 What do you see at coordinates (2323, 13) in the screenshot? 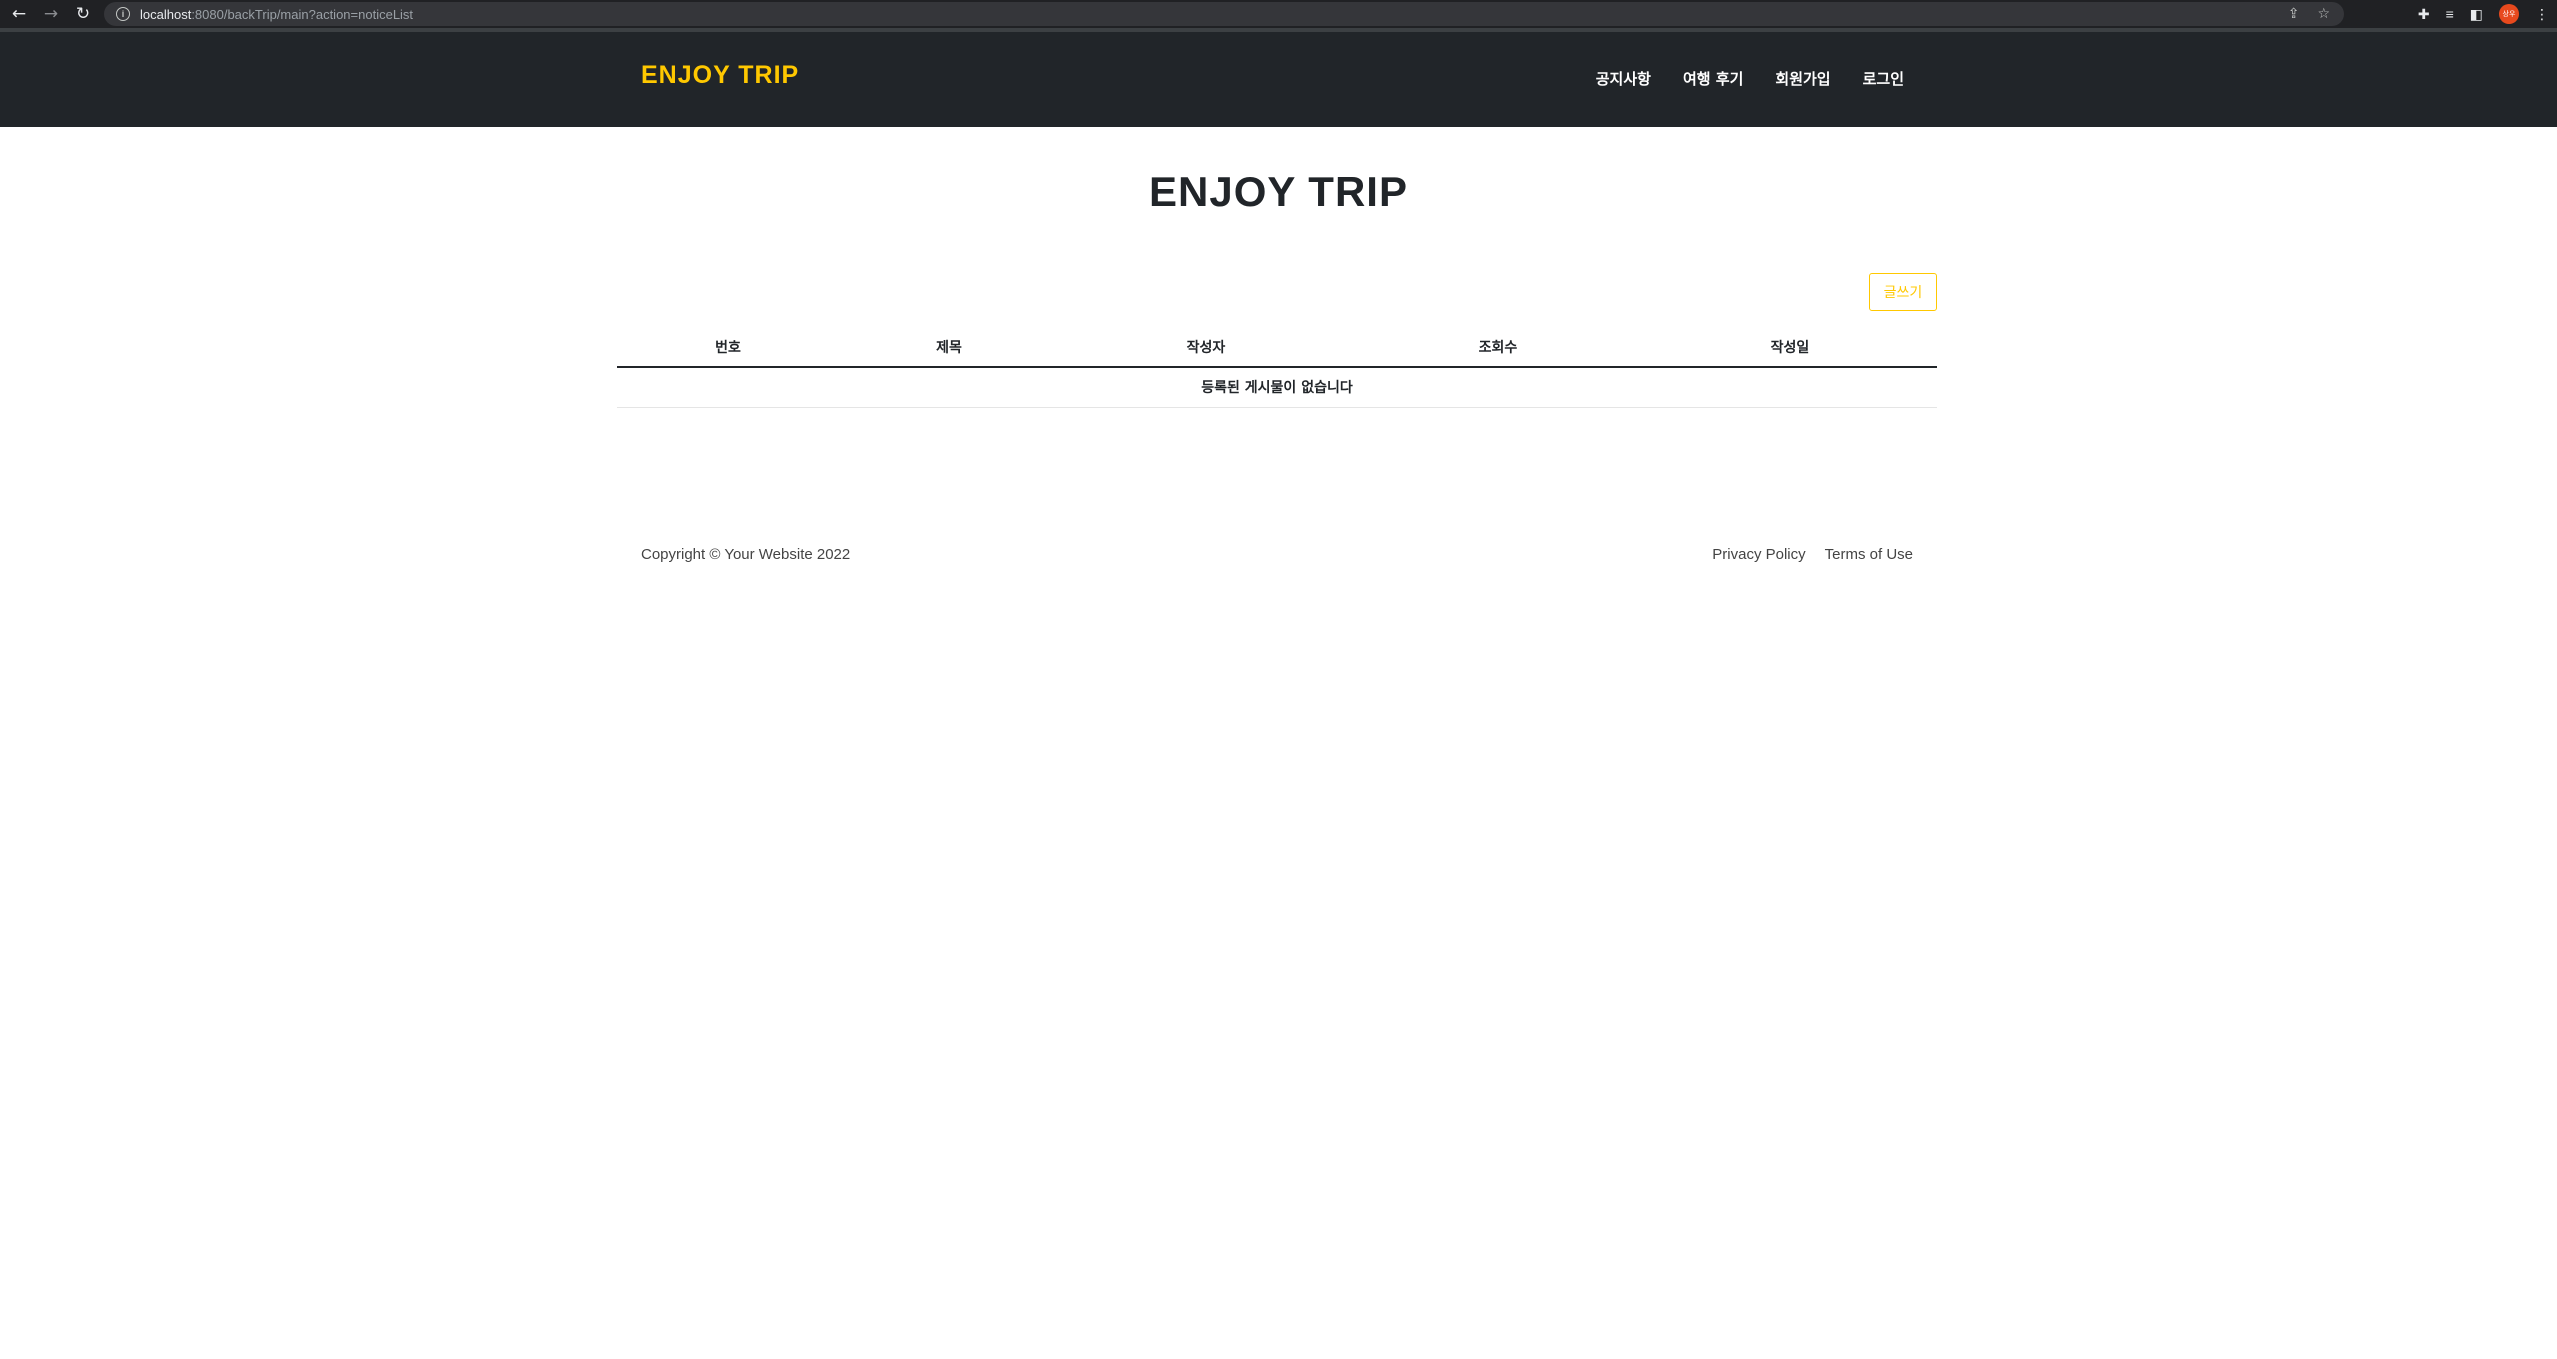
I see `bookmark-star-icon: ☆` at bounding box center [2323, 13].